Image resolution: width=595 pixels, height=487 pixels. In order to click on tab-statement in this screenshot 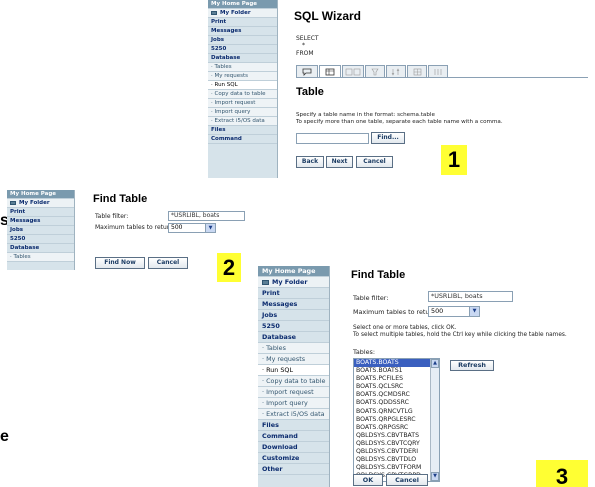, I will do `click(307, 71)`.